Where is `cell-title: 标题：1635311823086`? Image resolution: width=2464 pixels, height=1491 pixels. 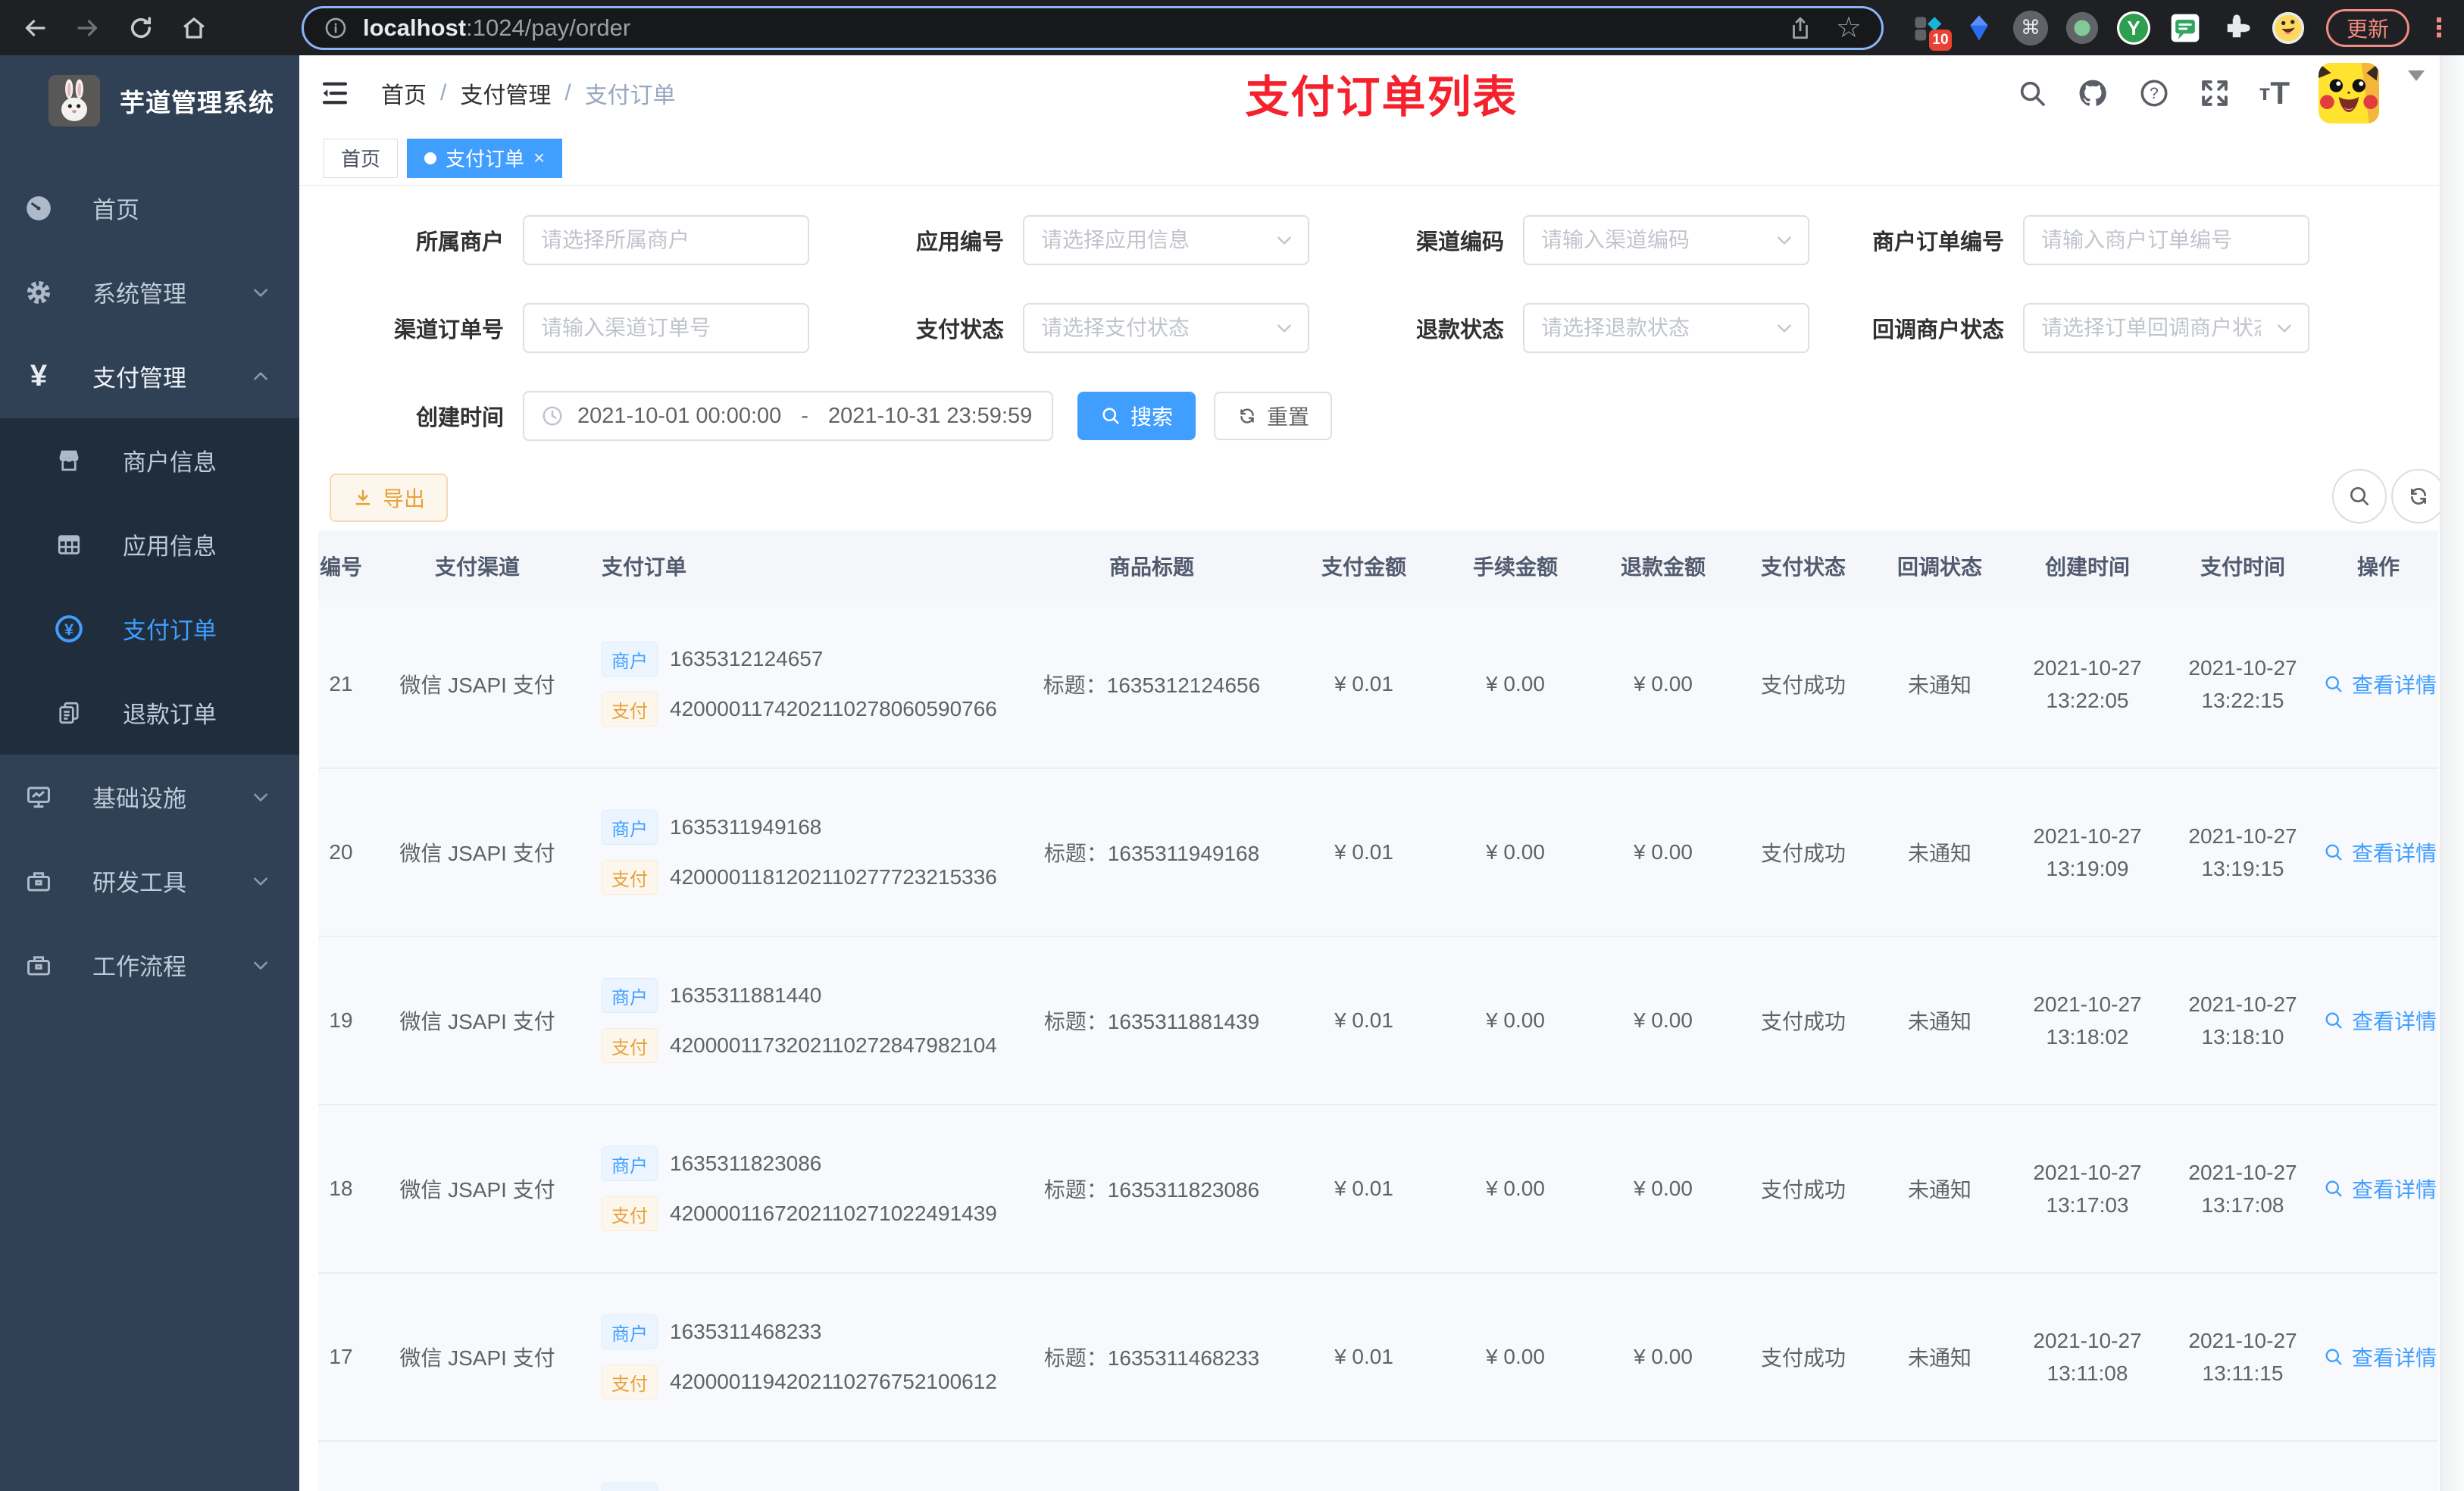 cell-title: 标题：1635311823086 is located at coordinates (1151, 1190).